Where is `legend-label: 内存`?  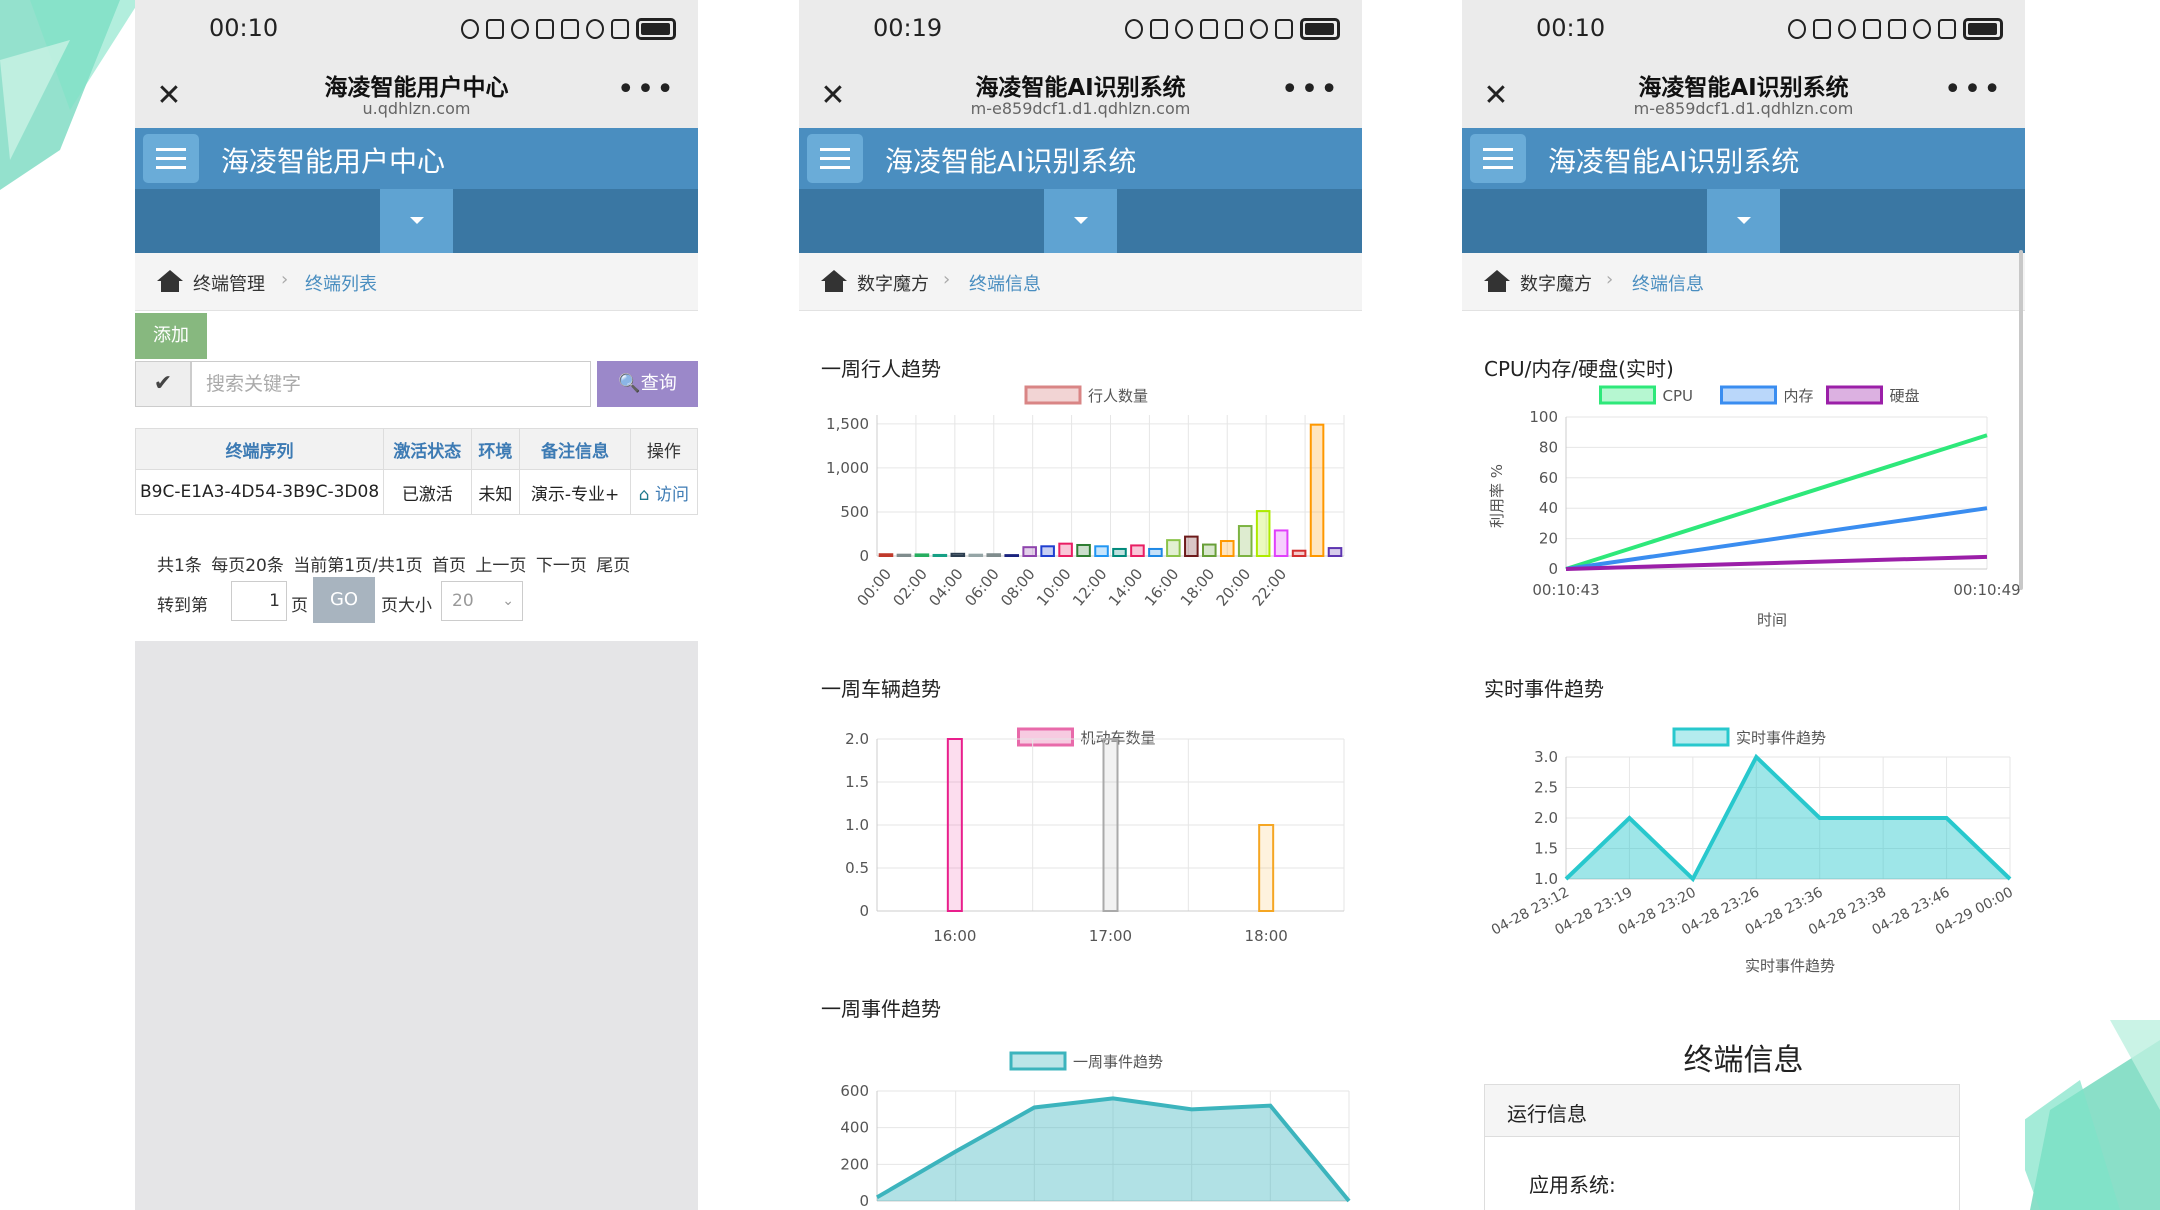
legend-label: 内存 is located at coordinates (1799, 396).